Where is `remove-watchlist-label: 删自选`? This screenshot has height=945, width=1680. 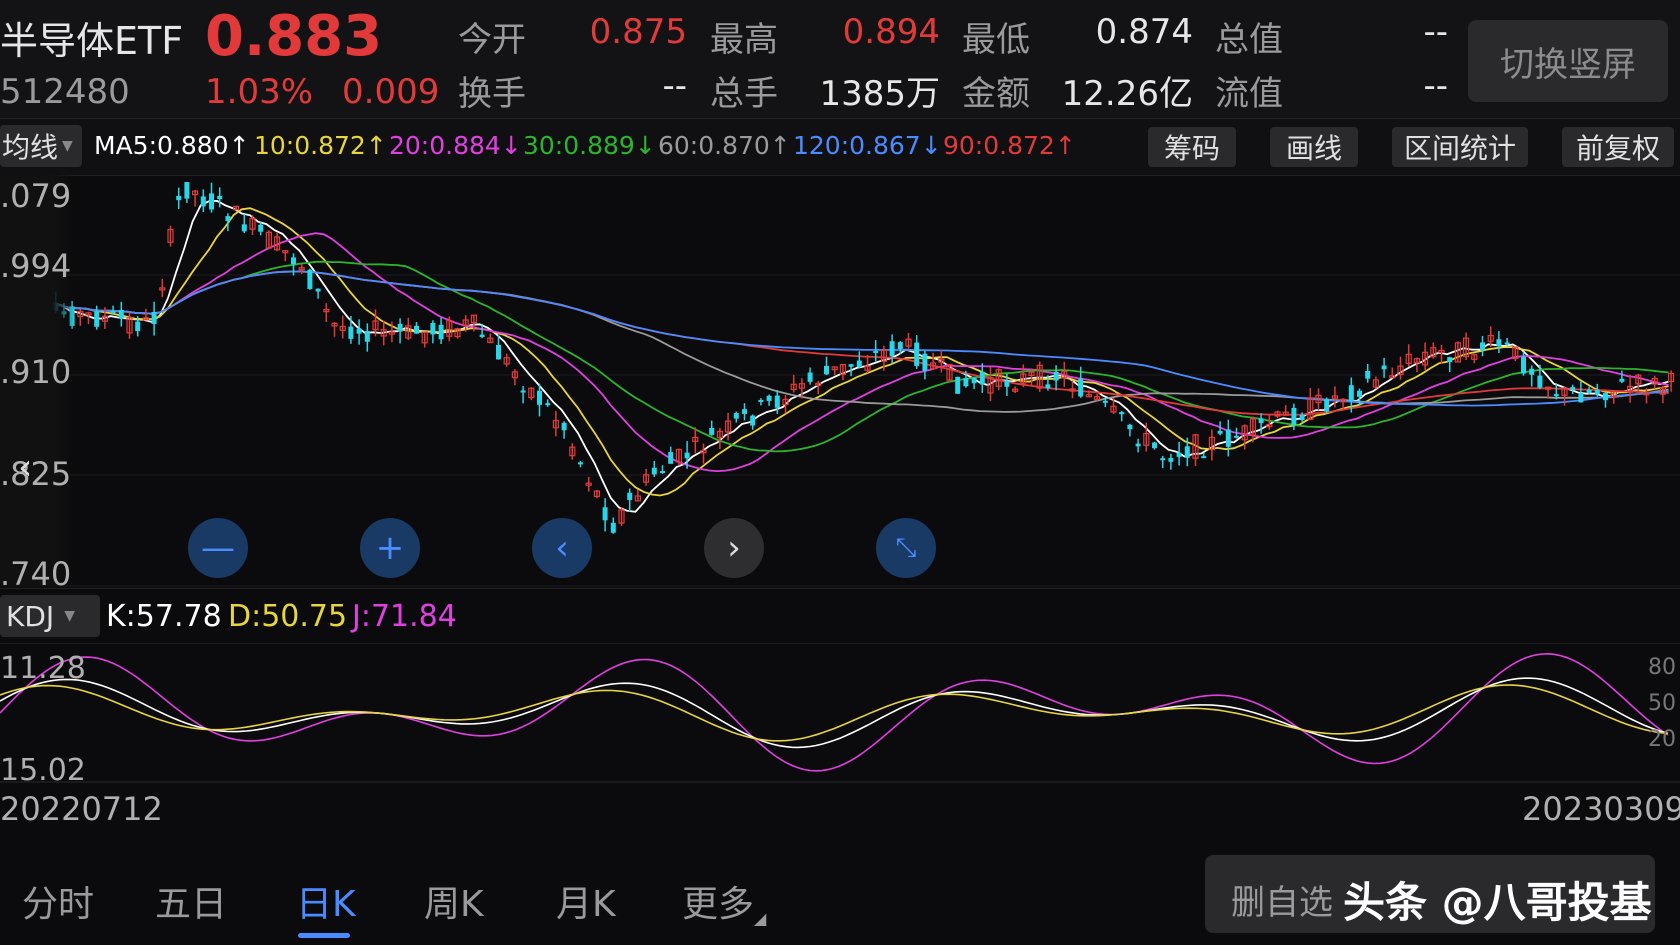 remove-watchlist-label: 删自选 is located at coordinates (1282, 903).